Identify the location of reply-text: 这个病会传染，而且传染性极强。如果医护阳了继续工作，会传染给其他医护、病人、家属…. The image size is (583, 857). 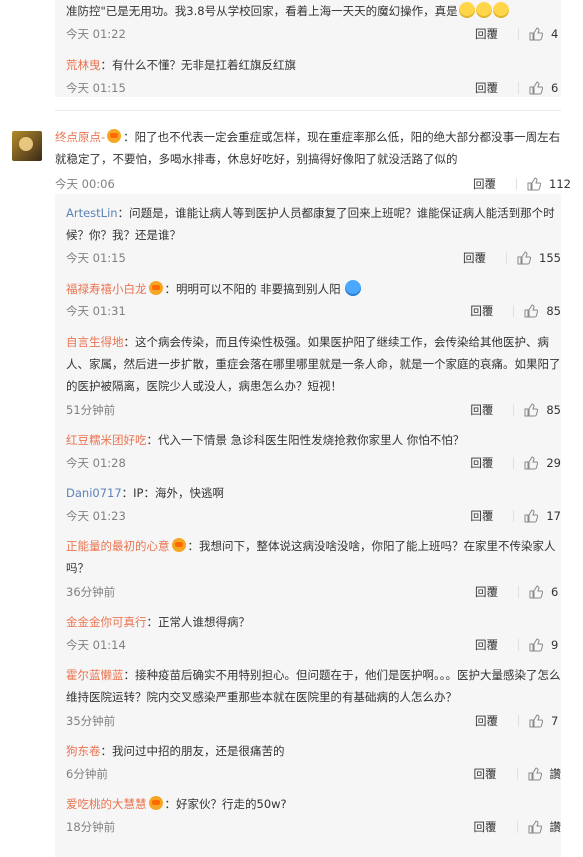
(313, 364).